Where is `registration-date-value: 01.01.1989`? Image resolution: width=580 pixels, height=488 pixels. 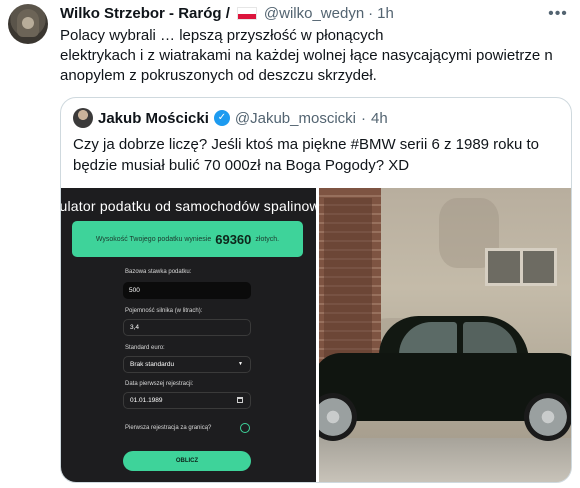
registration-date-value: 01.01.1989 is located at coordinates (146, 400).